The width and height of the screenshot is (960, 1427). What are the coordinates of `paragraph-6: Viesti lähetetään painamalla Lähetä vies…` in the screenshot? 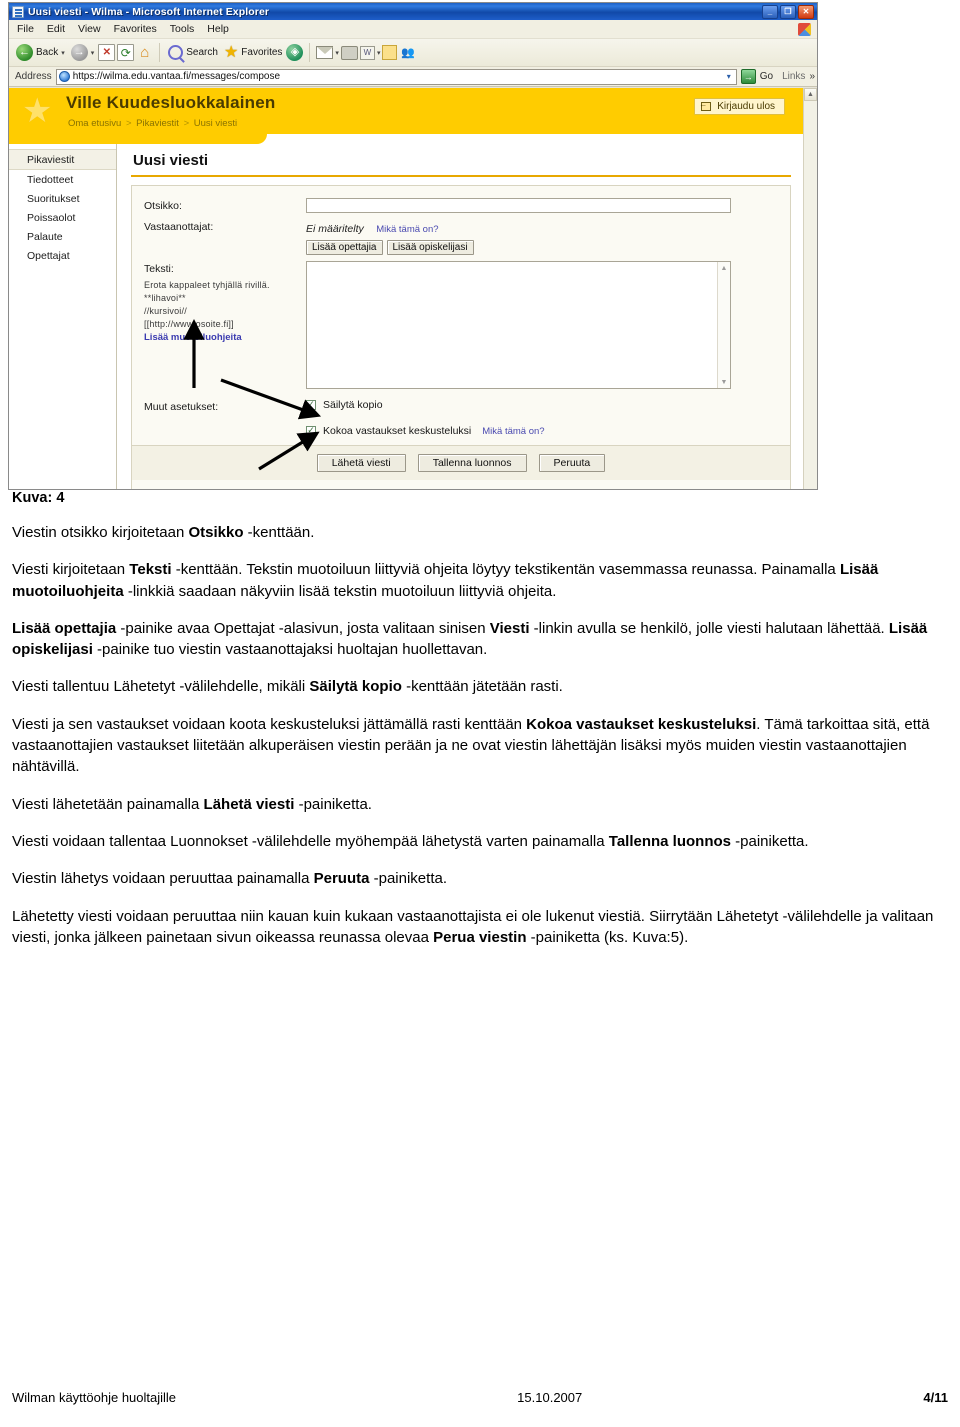 It's located at (192, 804).